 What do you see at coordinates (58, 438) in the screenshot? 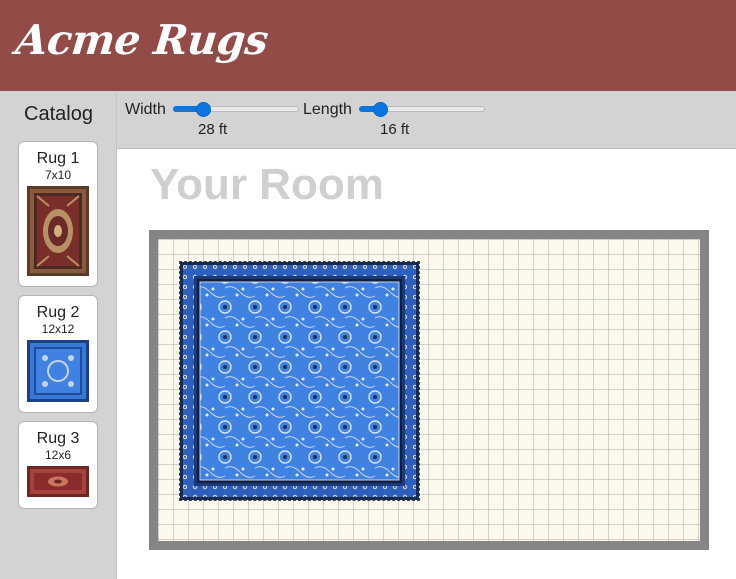
I see `rug-name: Rug 3` at bounding box center [58, 438].